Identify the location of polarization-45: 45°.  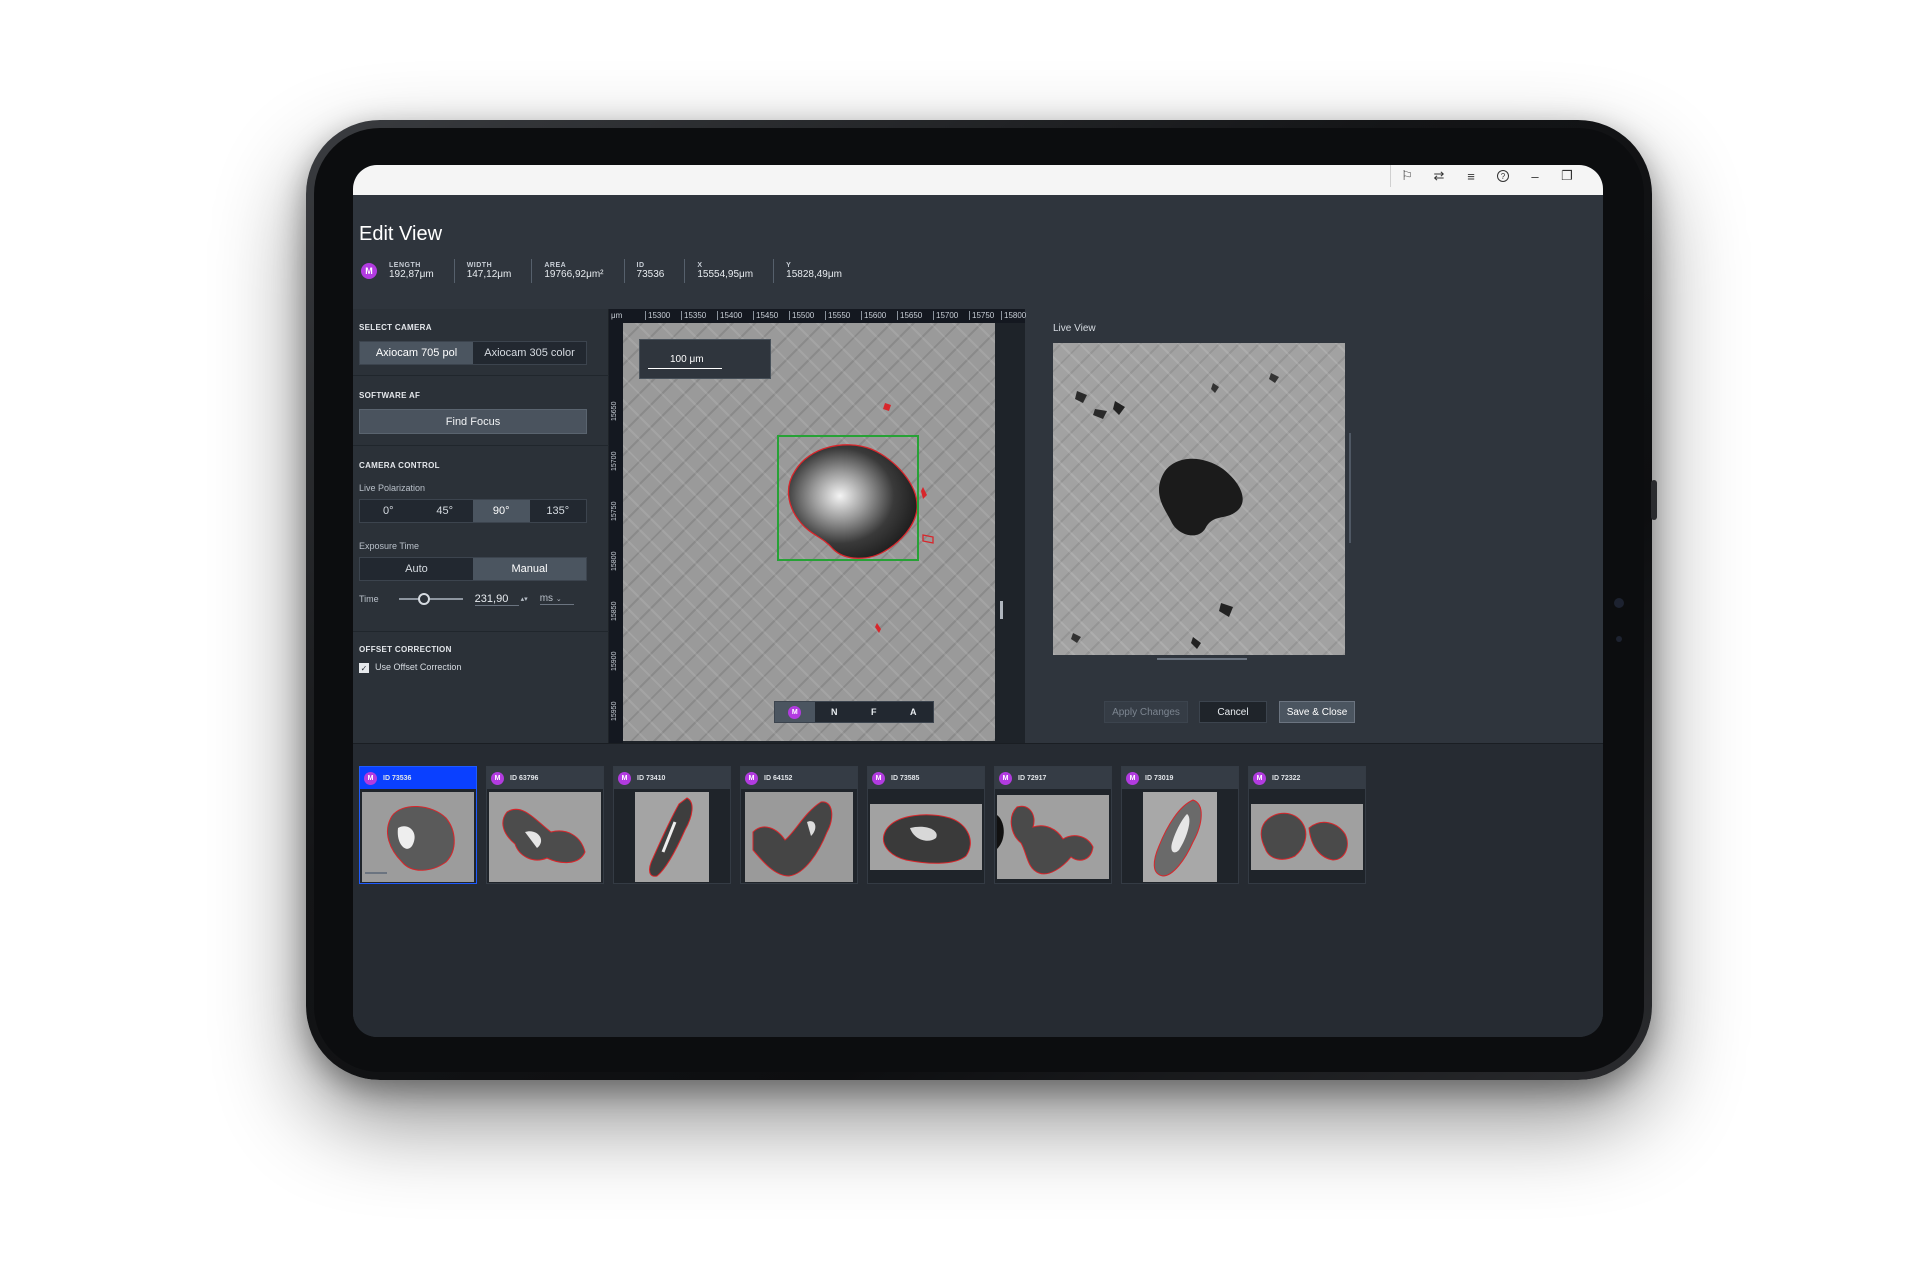
(445, 511).